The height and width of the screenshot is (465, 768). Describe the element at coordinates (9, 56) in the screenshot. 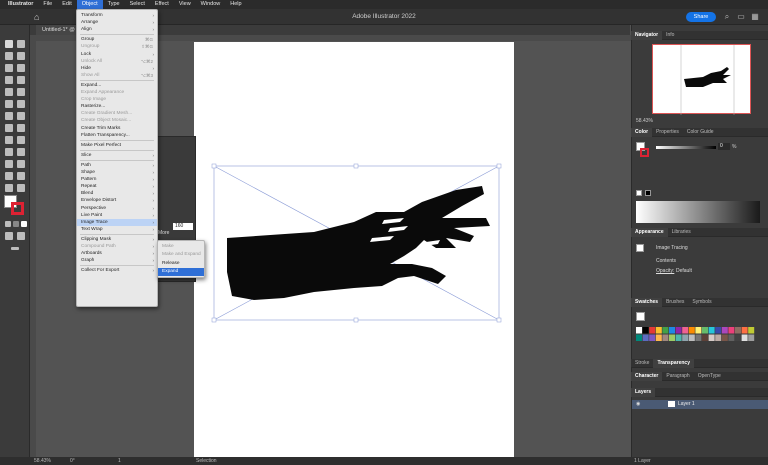

I see `magic-wand-tool-icon` at that location.